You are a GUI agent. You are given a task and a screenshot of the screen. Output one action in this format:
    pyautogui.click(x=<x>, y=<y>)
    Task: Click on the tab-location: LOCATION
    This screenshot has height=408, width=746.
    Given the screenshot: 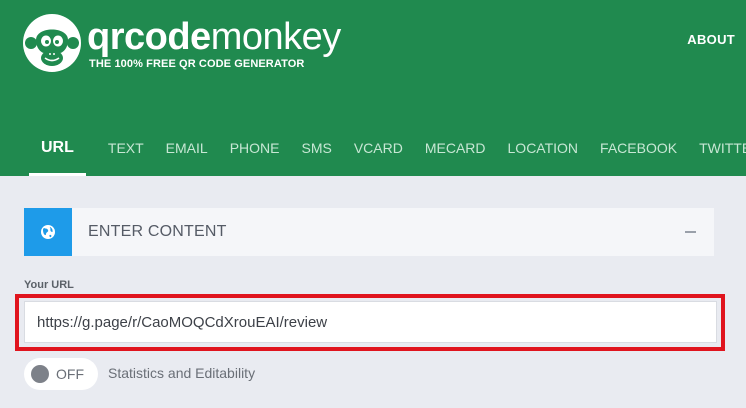 What is the action you would take?
    pyautogui.click(x=543, y=152)
    